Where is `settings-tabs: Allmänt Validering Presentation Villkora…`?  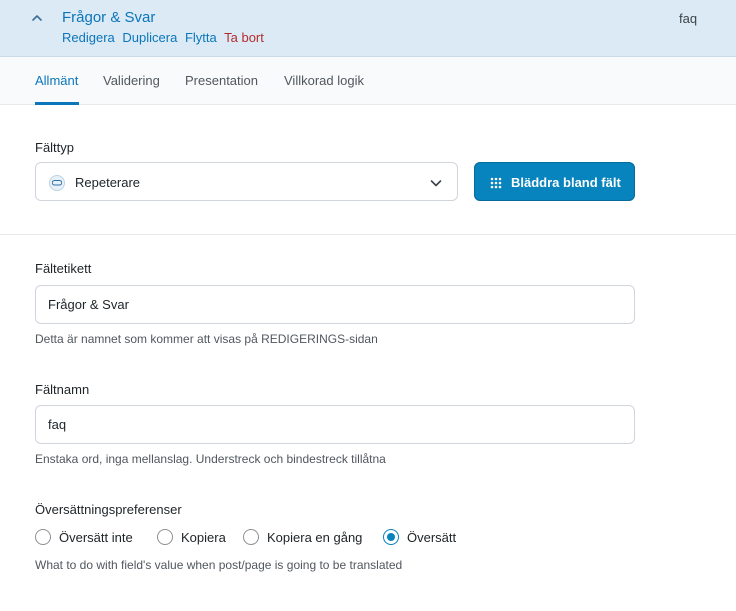
settings-tabs: Allmänt Validering Presentation Villkora… is located at coordinates (368, 81).